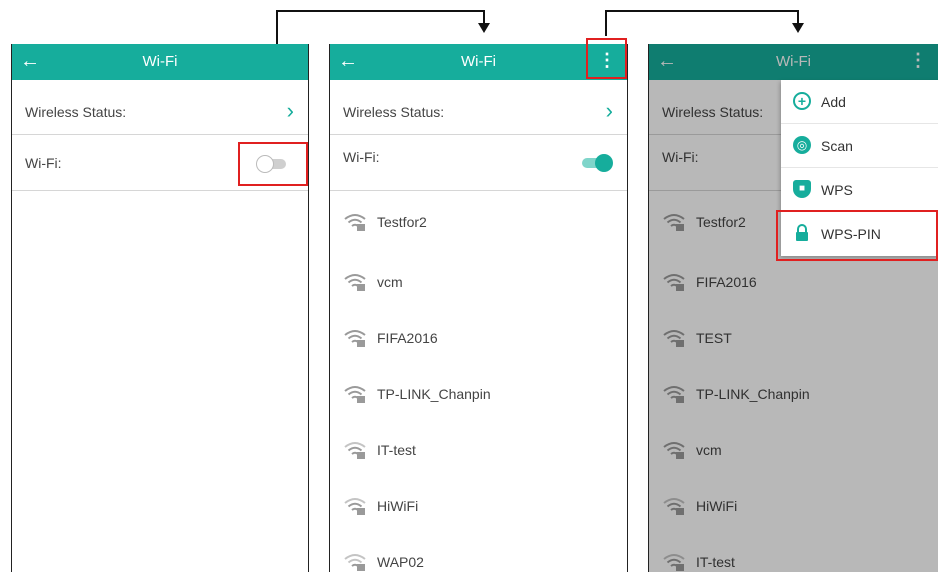  I want to click on menu-item-label: Add, so click(833, 102).